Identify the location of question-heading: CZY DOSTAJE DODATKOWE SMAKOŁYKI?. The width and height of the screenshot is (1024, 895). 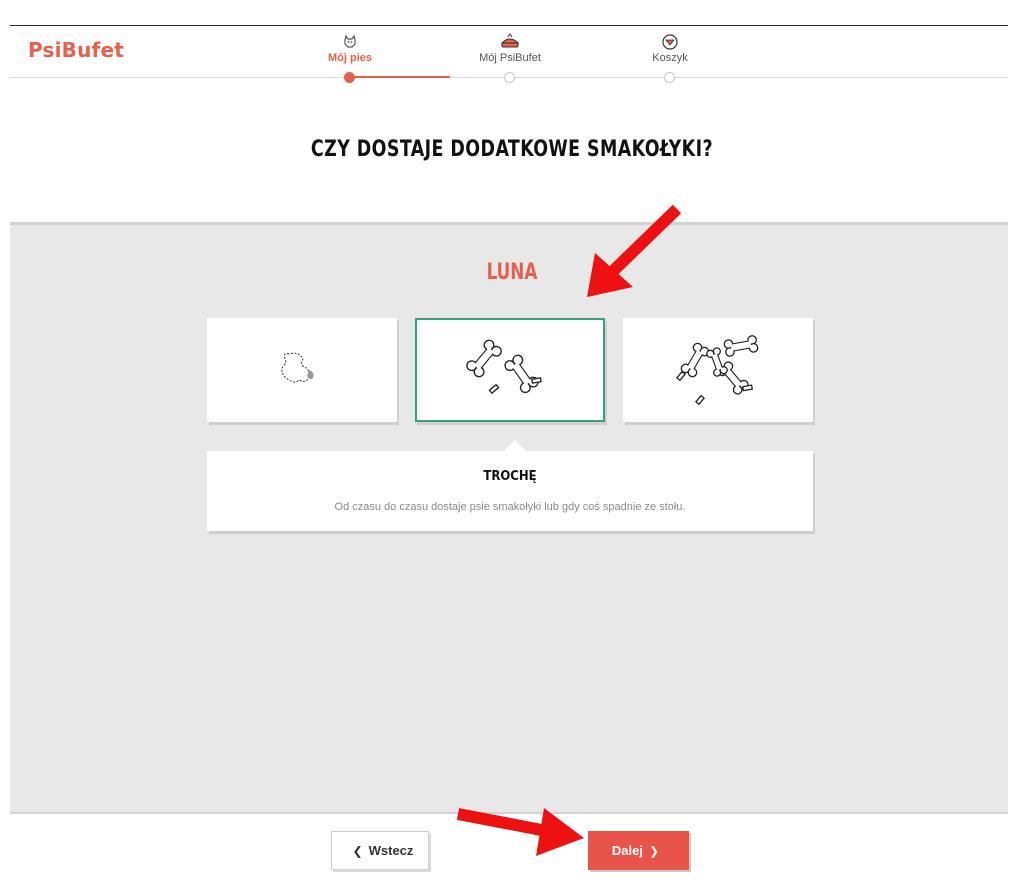
(512, 149).